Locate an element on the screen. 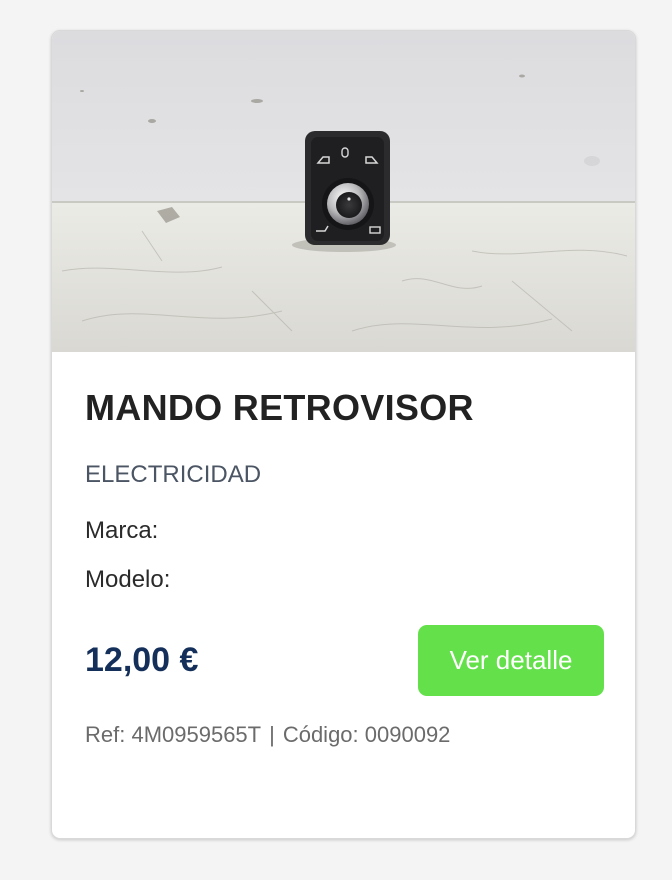  product-code: Código: 0090092 is located at coordinates (366, 734).